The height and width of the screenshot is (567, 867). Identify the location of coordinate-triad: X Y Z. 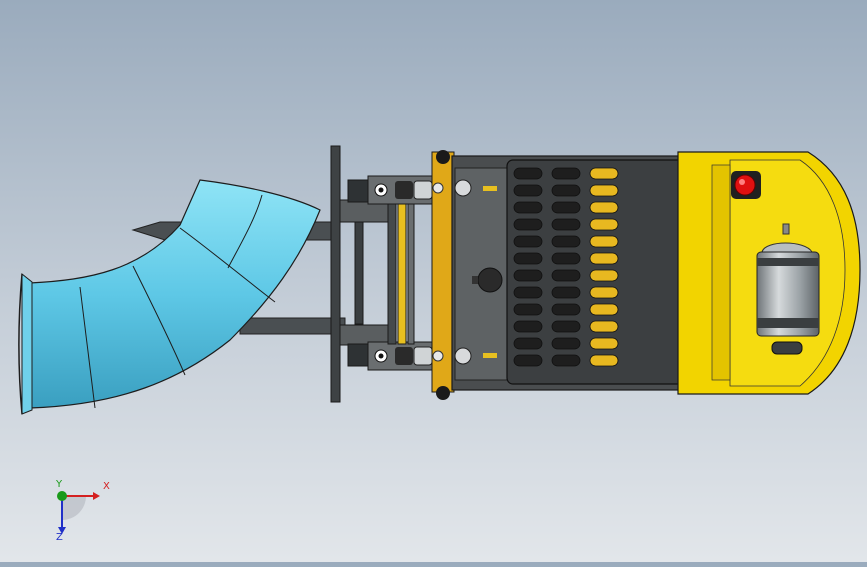
(80, 513).